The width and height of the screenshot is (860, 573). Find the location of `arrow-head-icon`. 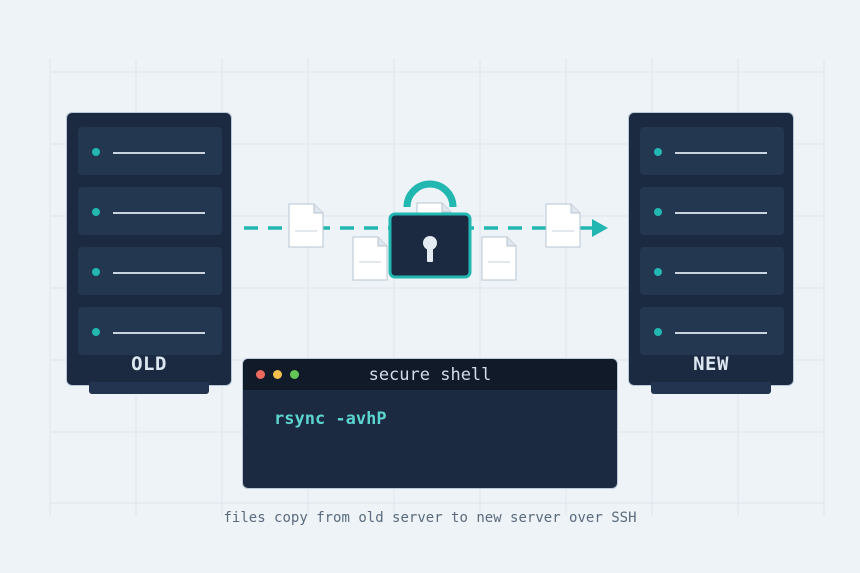

arrow-head-icon is located at coordinates (600, 228).